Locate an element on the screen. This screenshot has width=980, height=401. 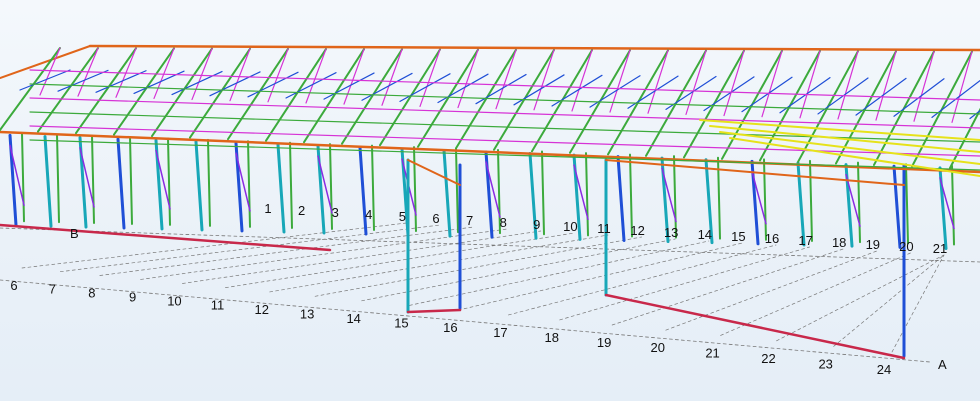
grid-label-front: 6 is located at coordinates (13, 285).